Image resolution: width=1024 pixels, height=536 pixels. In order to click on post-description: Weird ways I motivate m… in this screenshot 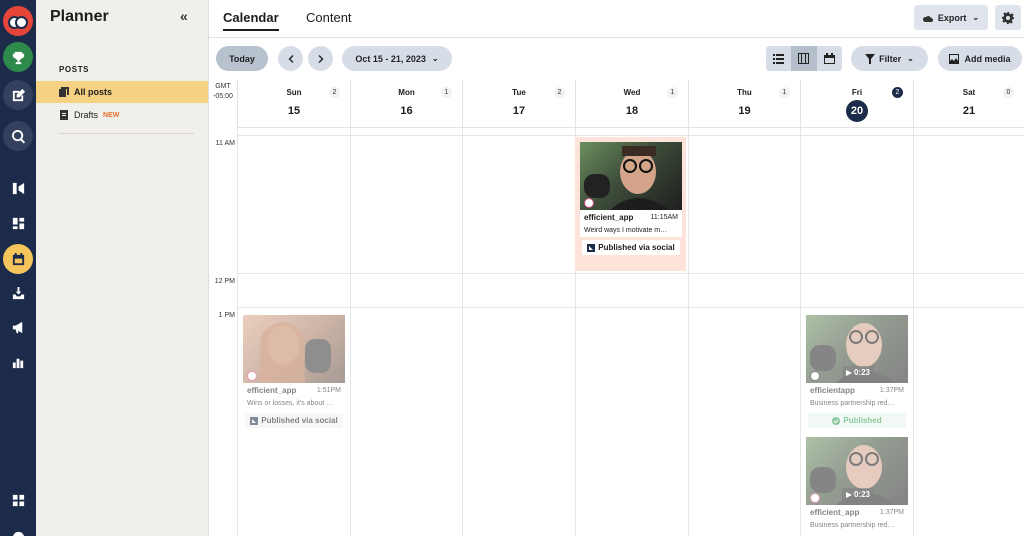, I will do `click(631, 231)`.